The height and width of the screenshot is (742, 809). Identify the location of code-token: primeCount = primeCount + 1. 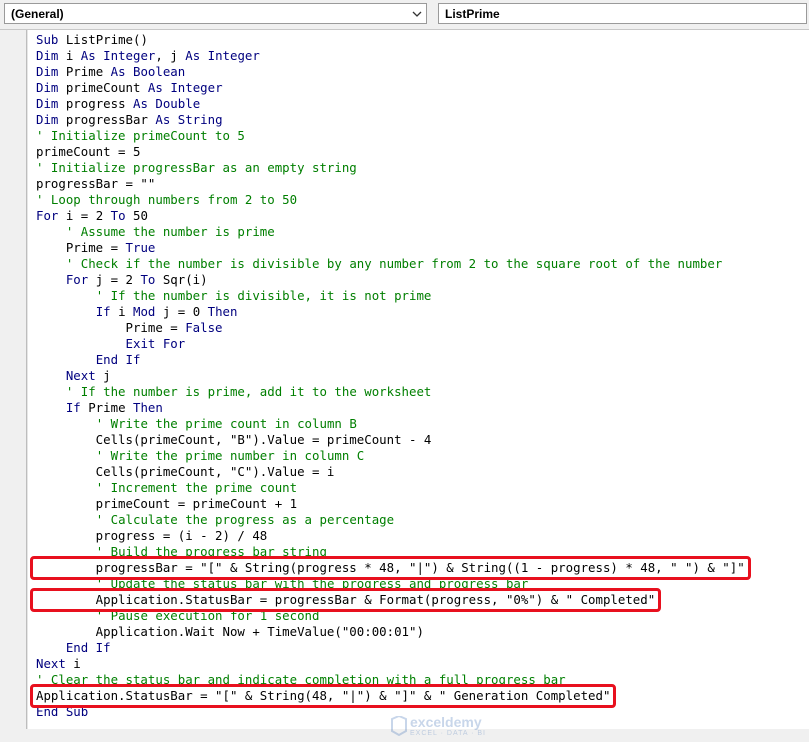
(167, 503).